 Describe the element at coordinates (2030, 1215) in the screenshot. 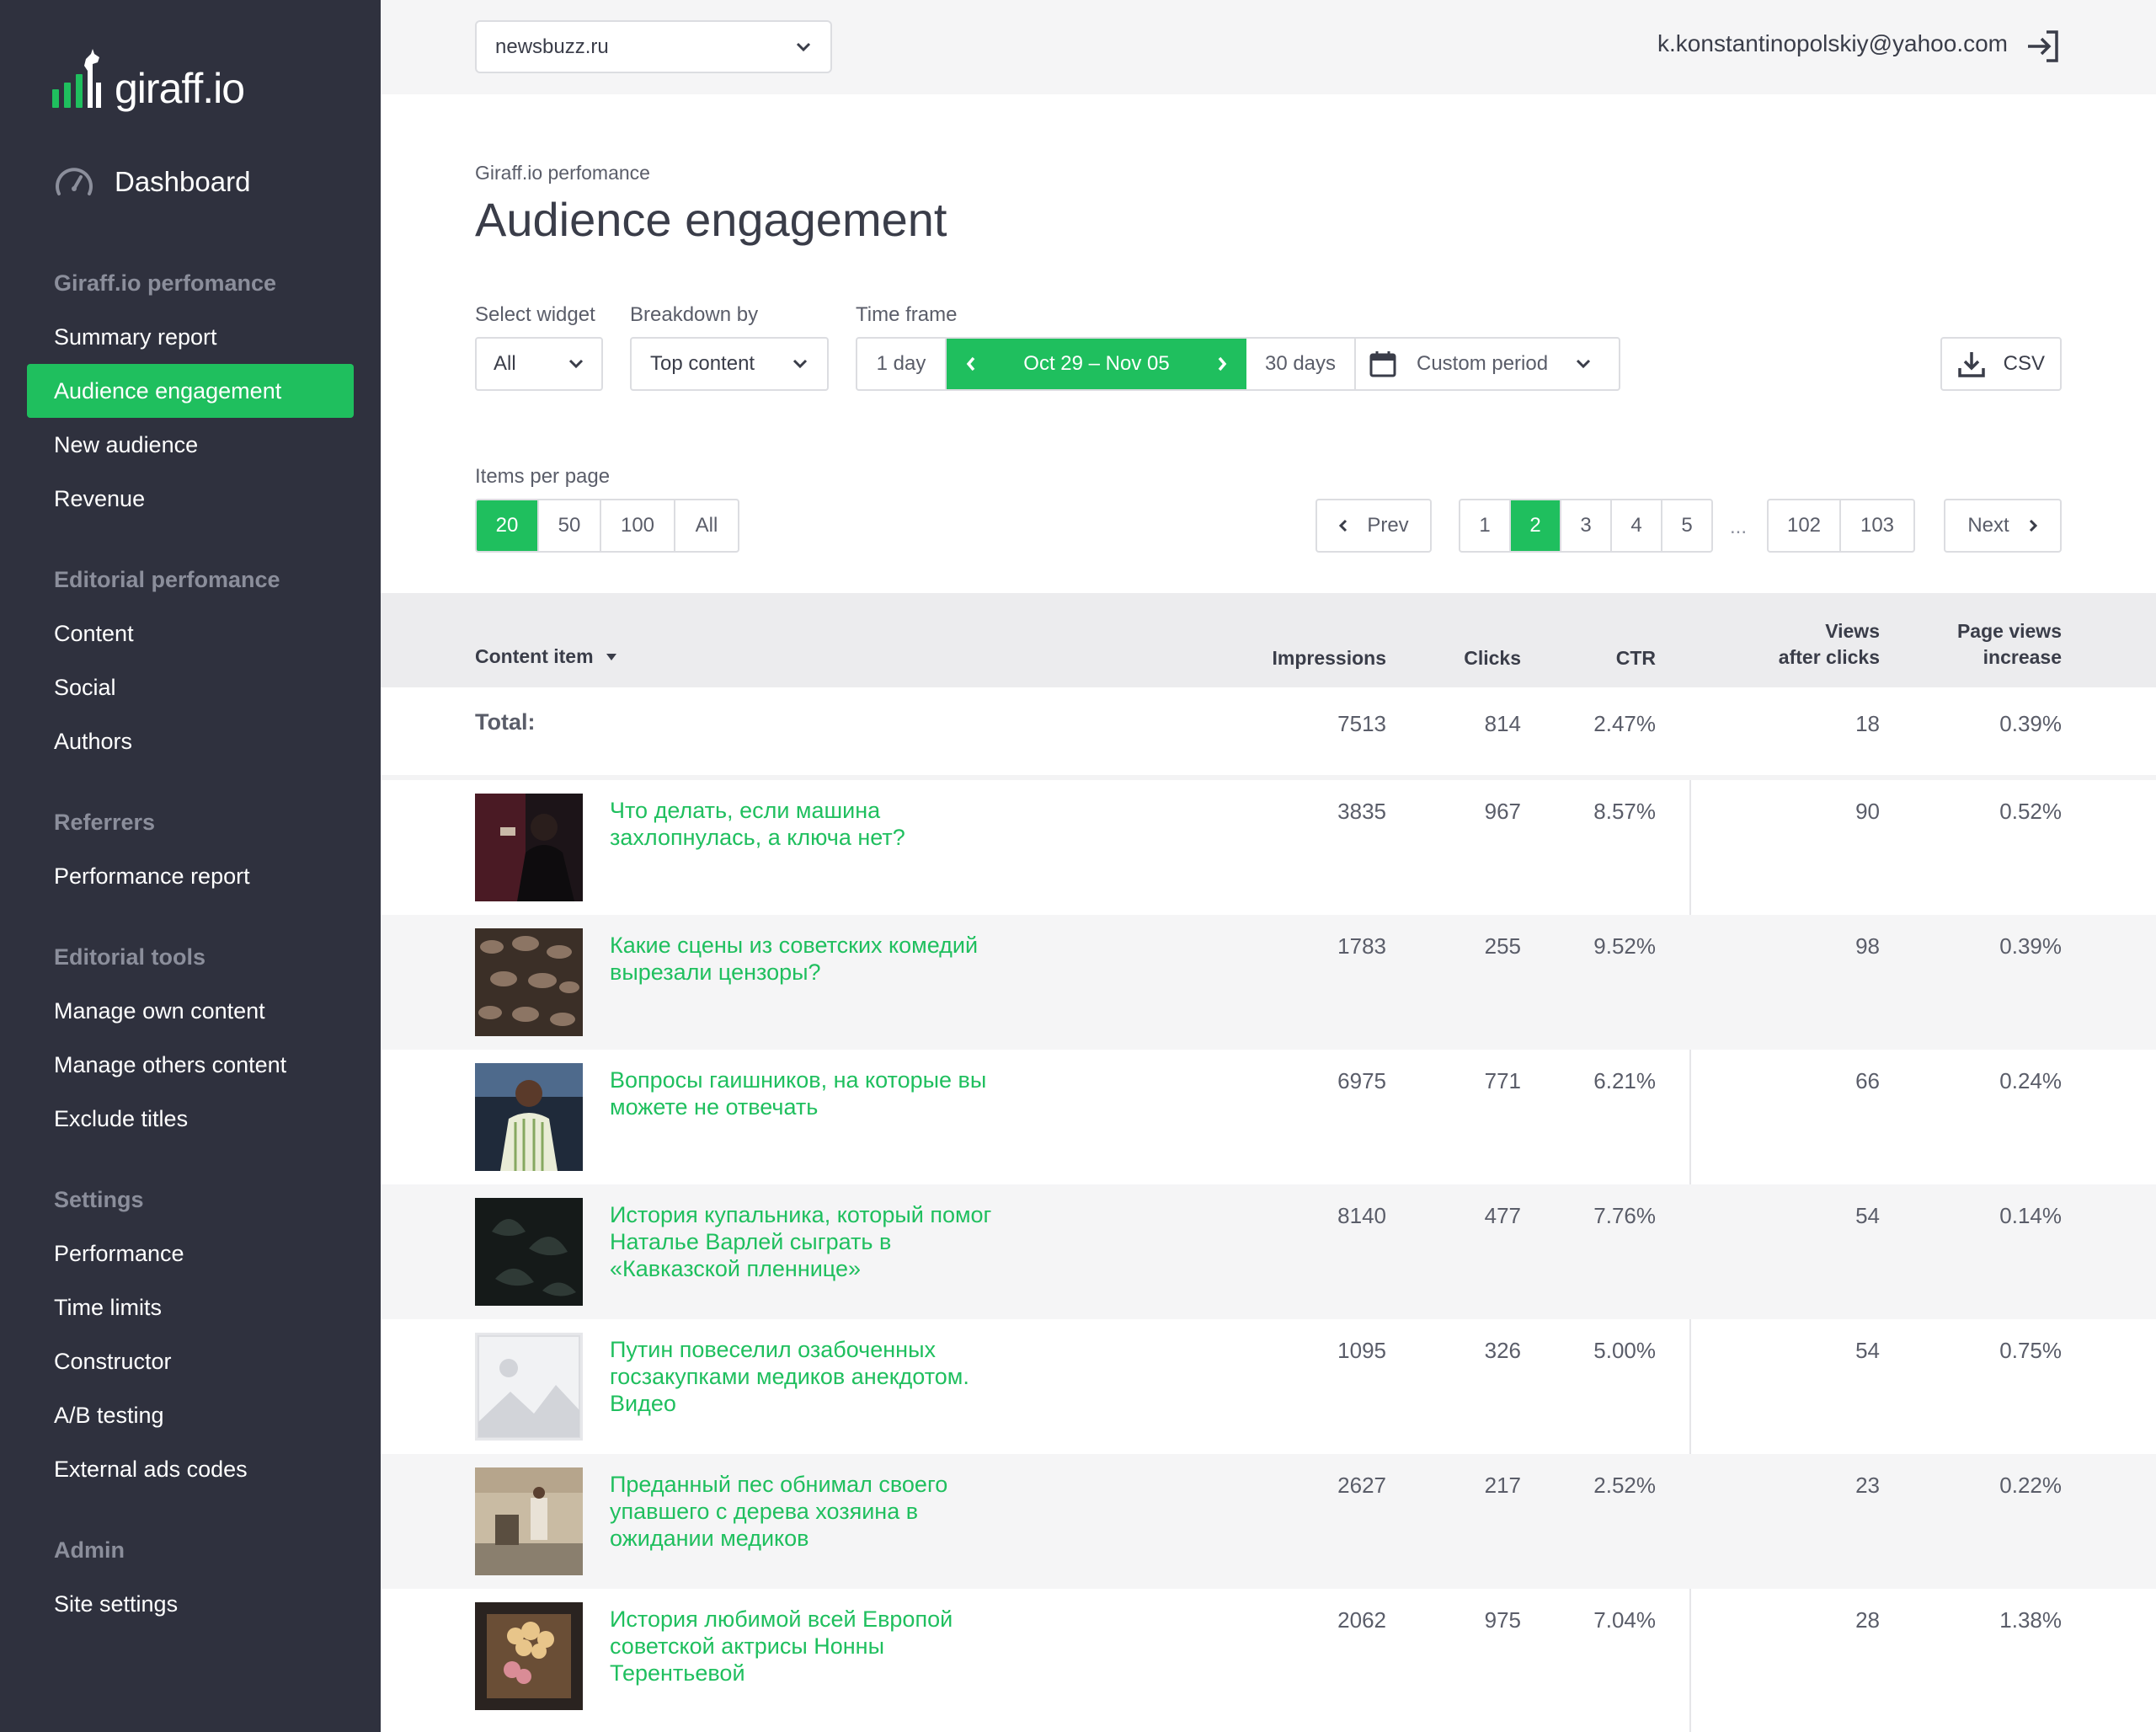

I see `cell-increase: 0.14%` at that location.